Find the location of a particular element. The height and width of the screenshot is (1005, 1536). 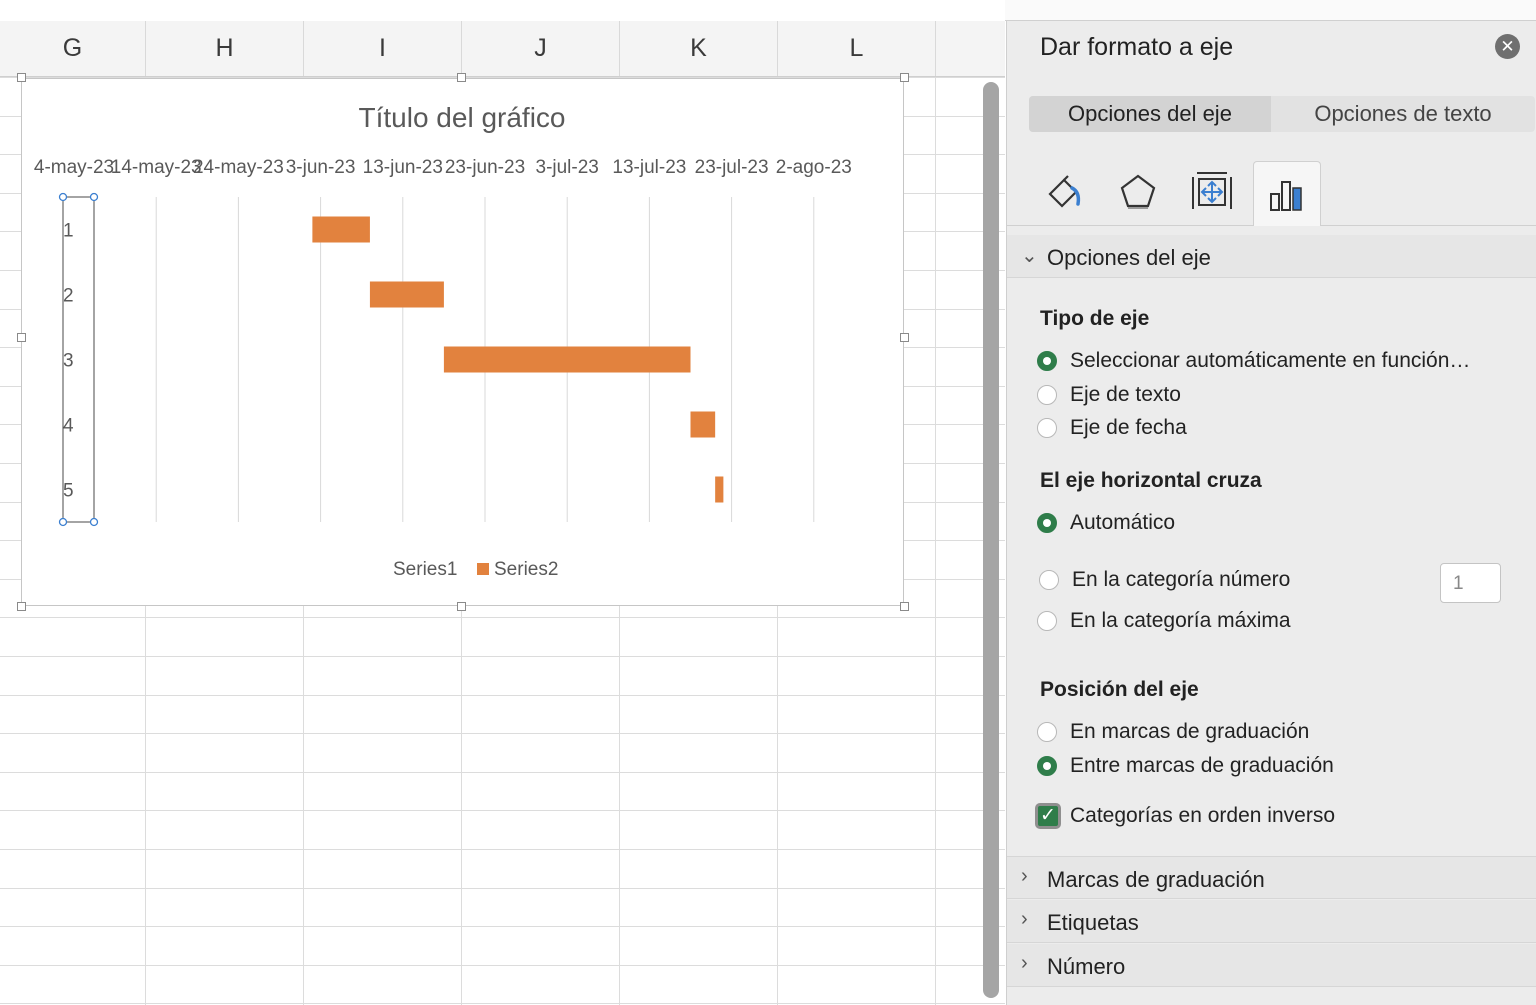

section-labels: › Etiquetas is located at coordinates (1271, 921).